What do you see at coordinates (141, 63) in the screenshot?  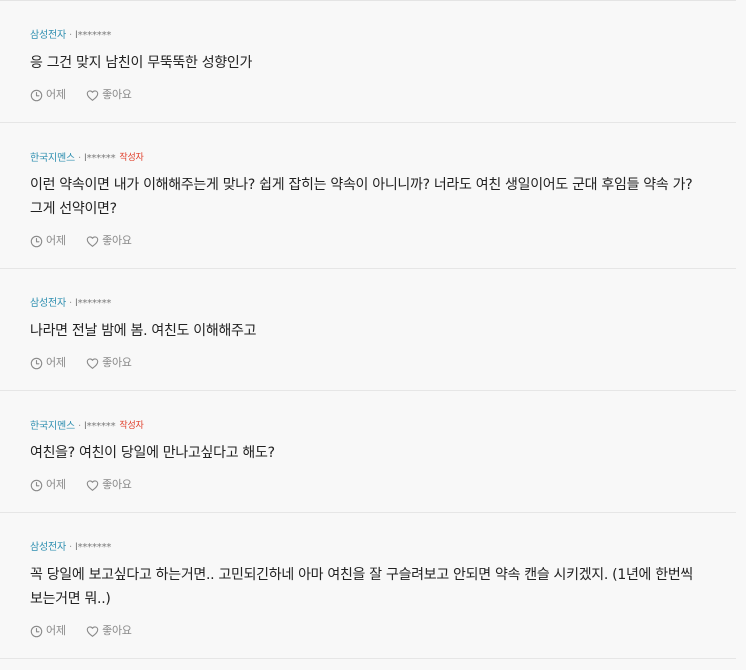 I see `comment-text: 응 그건 맞지 남친이 무뚝뚝한 성향인가` at bounding box center [141, 63].